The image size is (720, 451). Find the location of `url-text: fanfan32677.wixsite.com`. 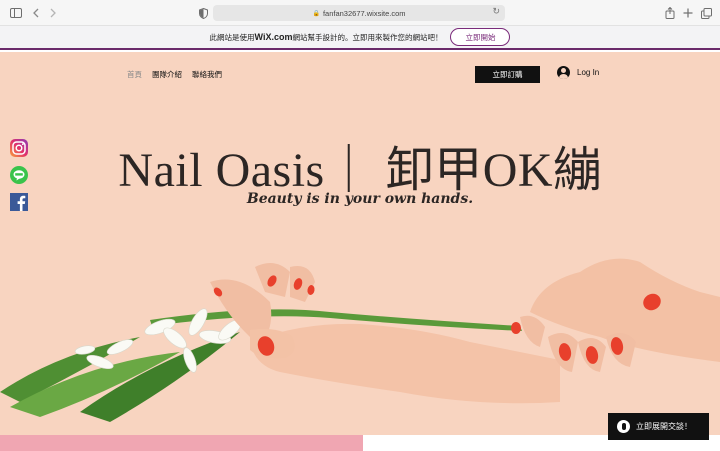

url-text: fanfan32677.wixsite.com is located at coordinates (364, 13).